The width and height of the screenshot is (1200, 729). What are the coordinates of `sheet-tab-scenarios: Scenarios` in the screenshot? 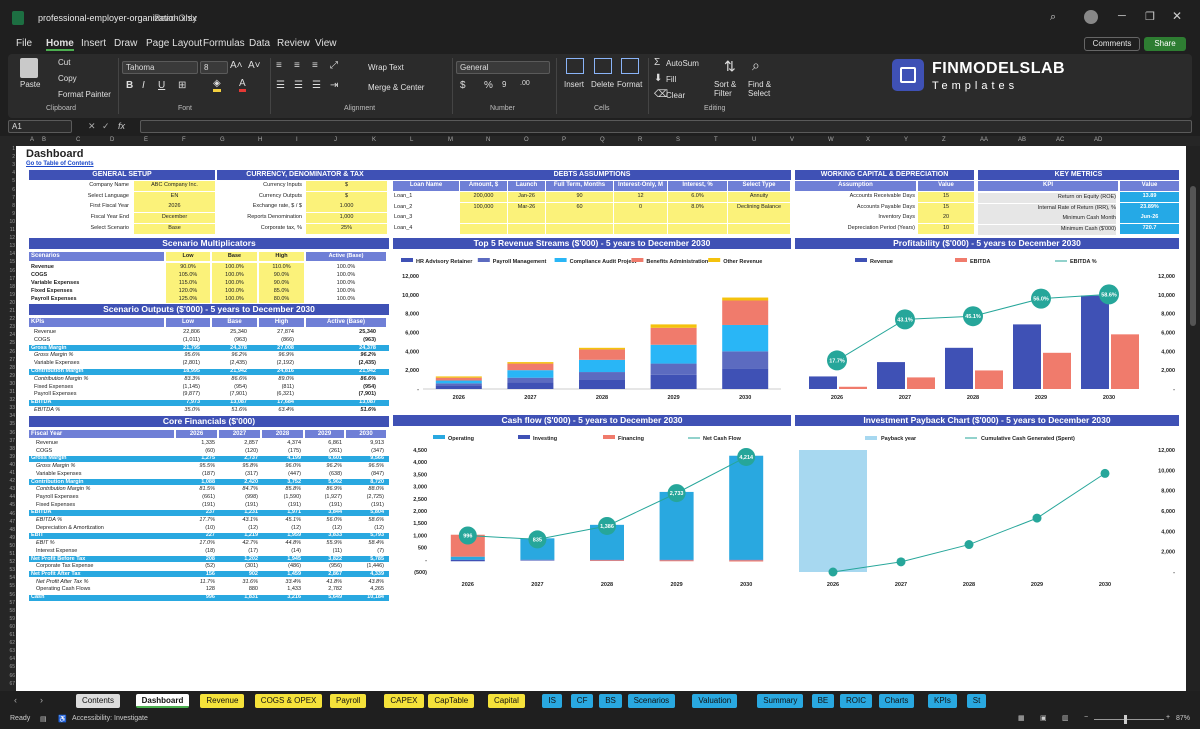 It's located at (651, 701).